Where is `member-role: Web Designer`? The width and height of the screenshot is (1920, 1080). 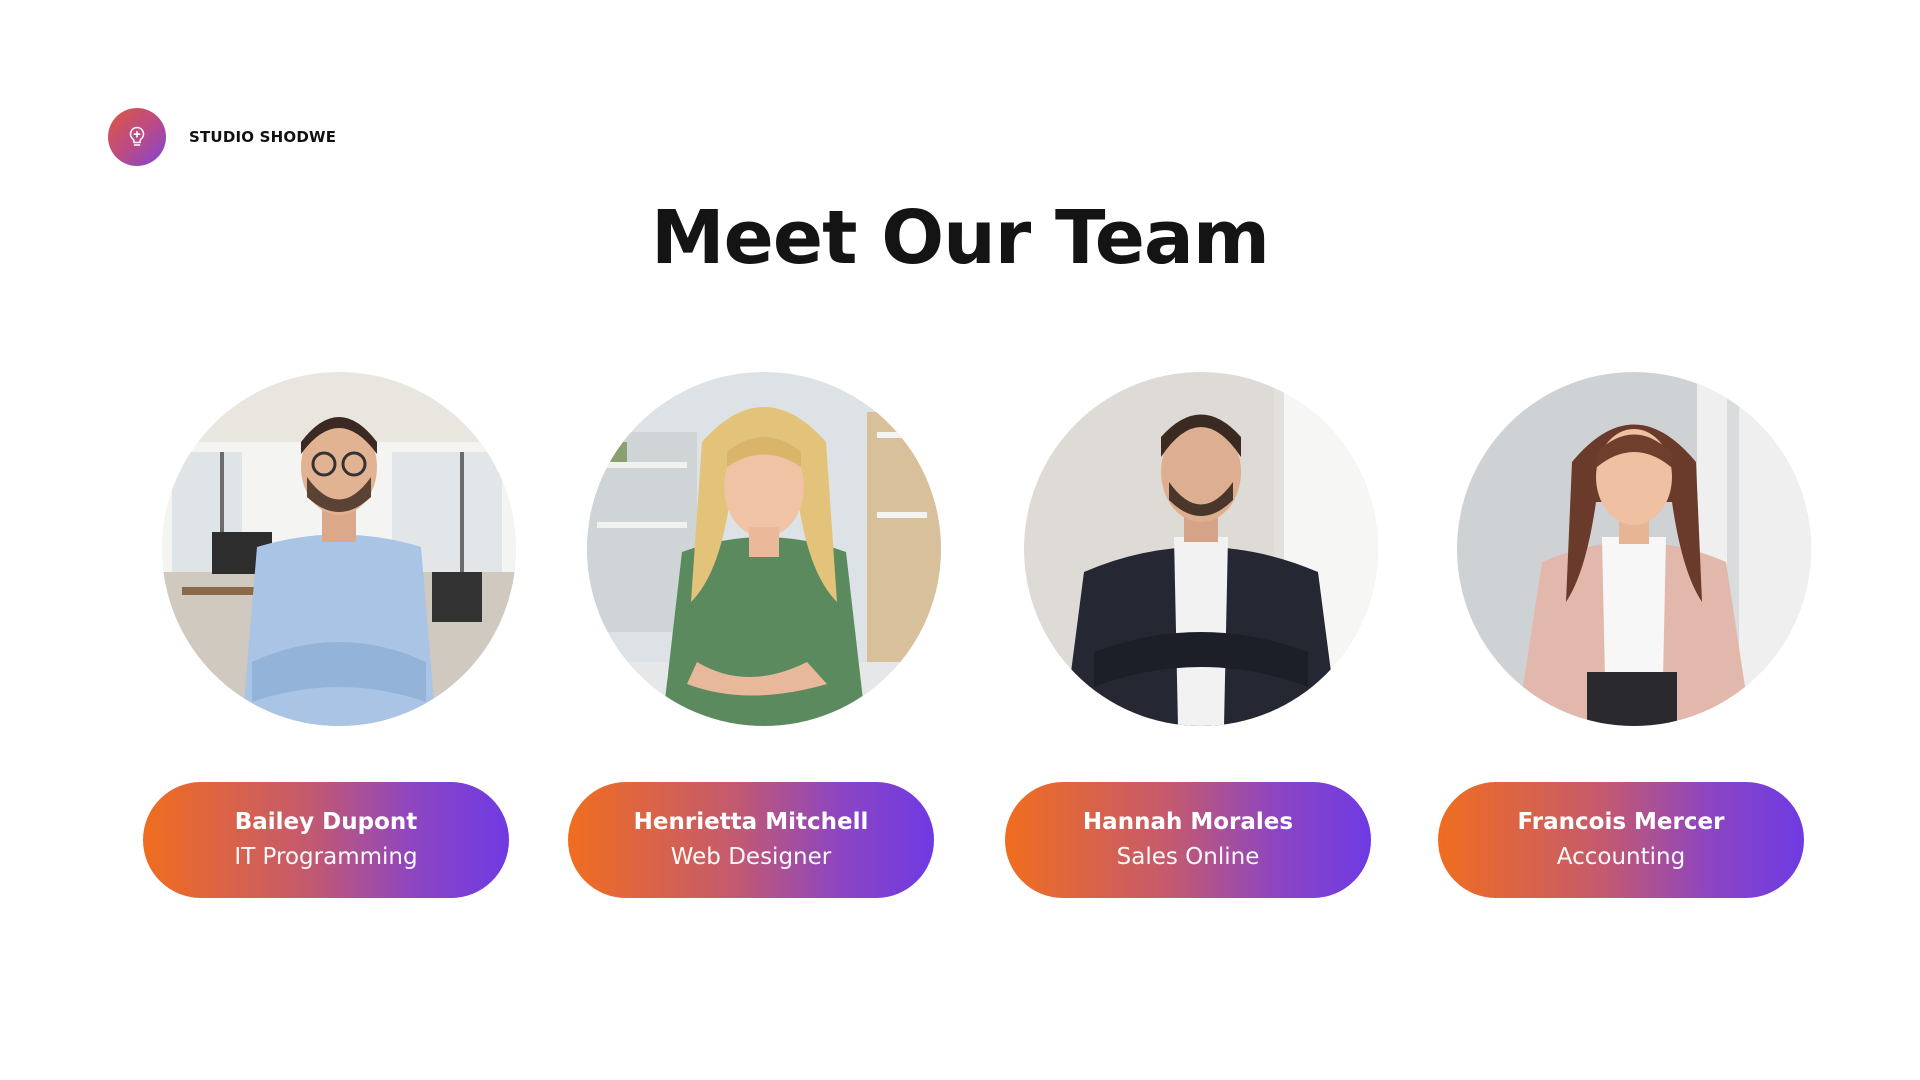 member-role: Web Designer is located at coordinates (751, 857).